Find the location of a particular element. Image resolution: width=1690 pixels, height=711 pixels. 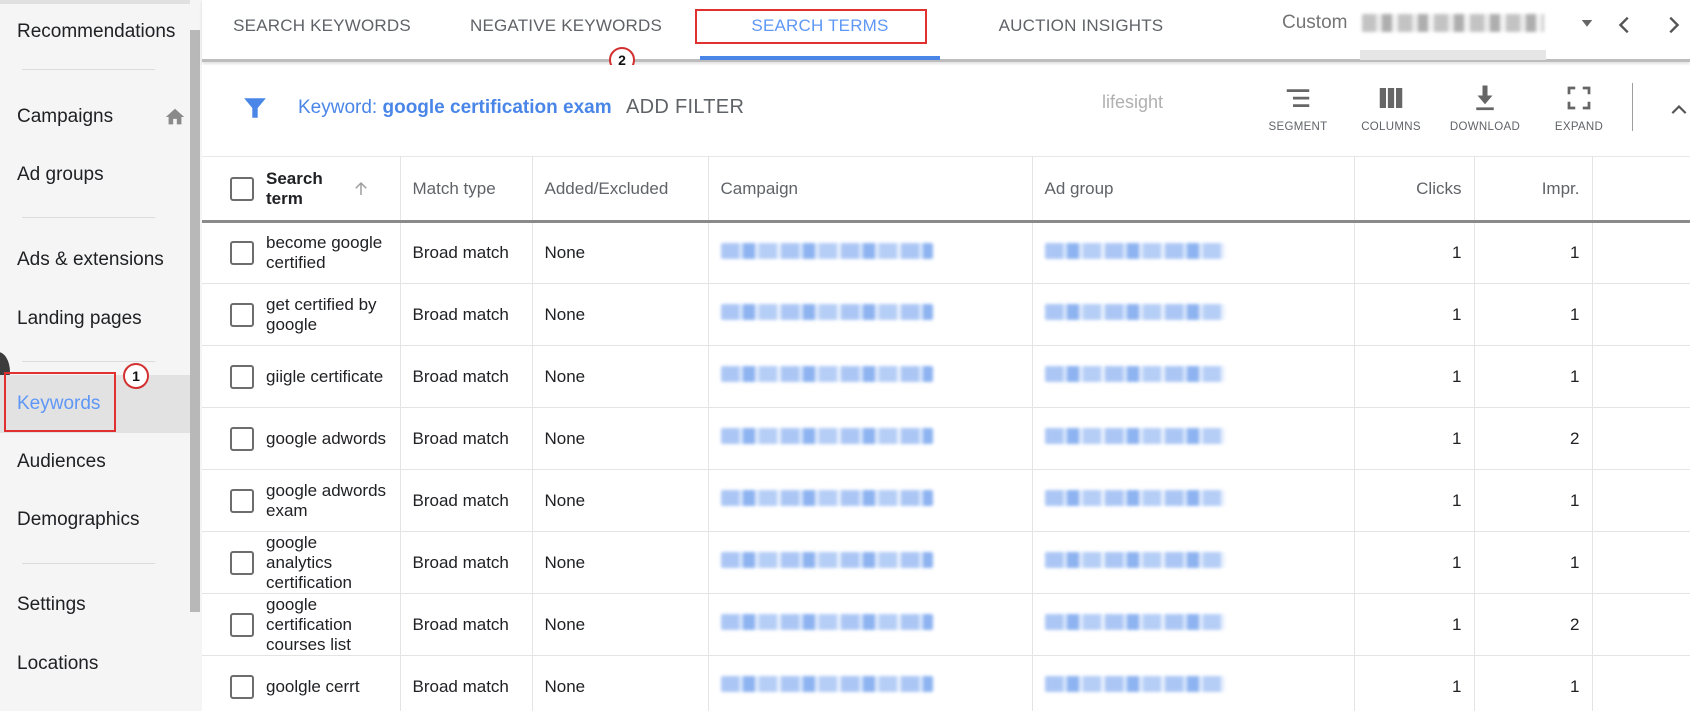

sidebar-item-locations: Locations is located at coordinates (95, 664).